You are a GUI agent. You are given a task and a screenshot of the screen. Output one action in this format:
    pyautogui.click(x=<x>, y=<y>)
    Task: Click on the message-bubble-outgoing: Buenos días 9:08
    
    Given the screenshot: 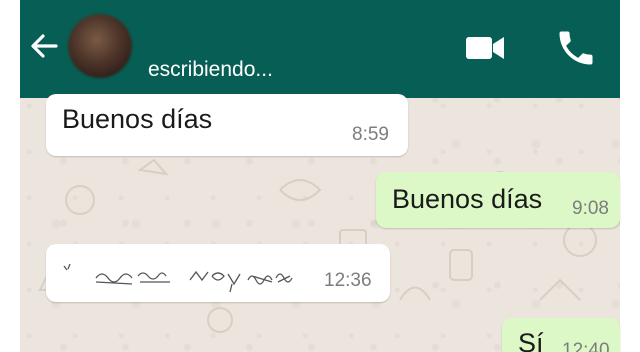 What is the action you would take?
    pyautogui.click(x=498, y=200)
    